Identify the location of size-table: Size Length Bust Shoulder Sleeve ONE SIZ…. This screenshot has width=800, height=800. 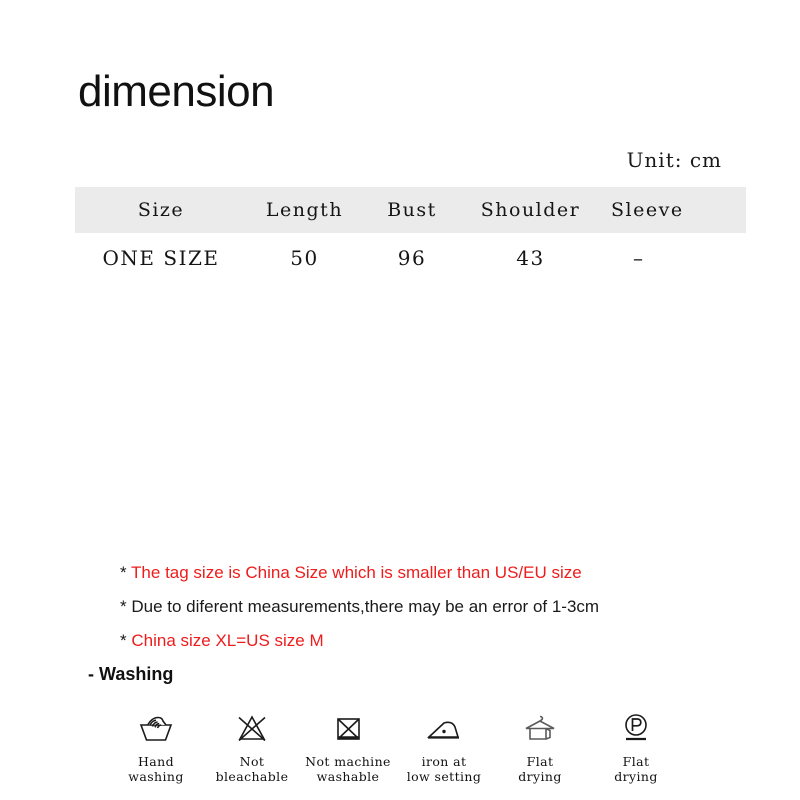
(410, 235).